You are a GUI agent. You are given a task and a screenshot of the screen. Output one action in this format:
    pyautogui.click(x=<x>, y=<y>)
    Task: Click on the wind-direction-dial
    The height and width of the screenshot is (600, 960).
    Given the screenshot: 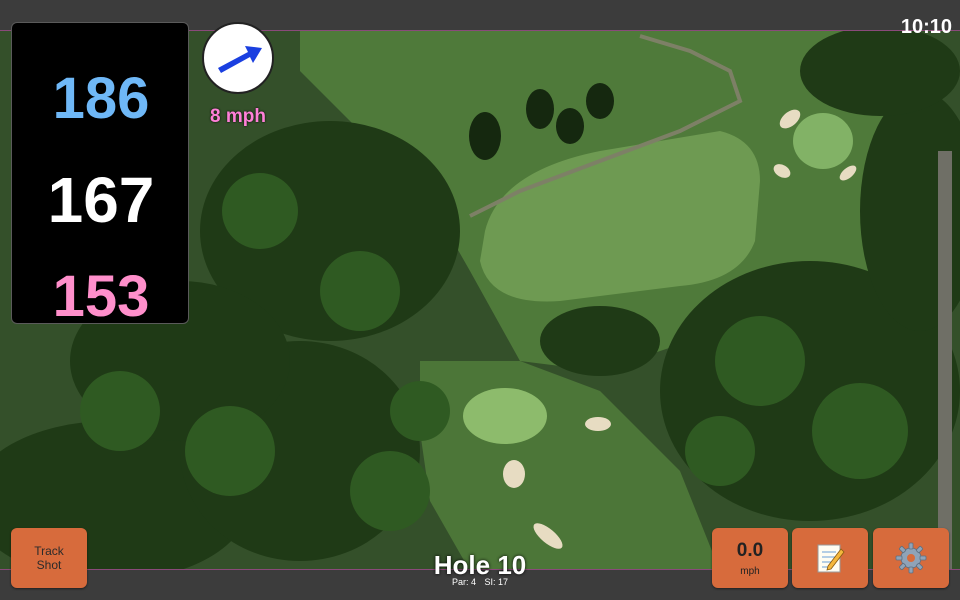 What is the action you would take?
    pyautogui.click(x=238, y=58)
    